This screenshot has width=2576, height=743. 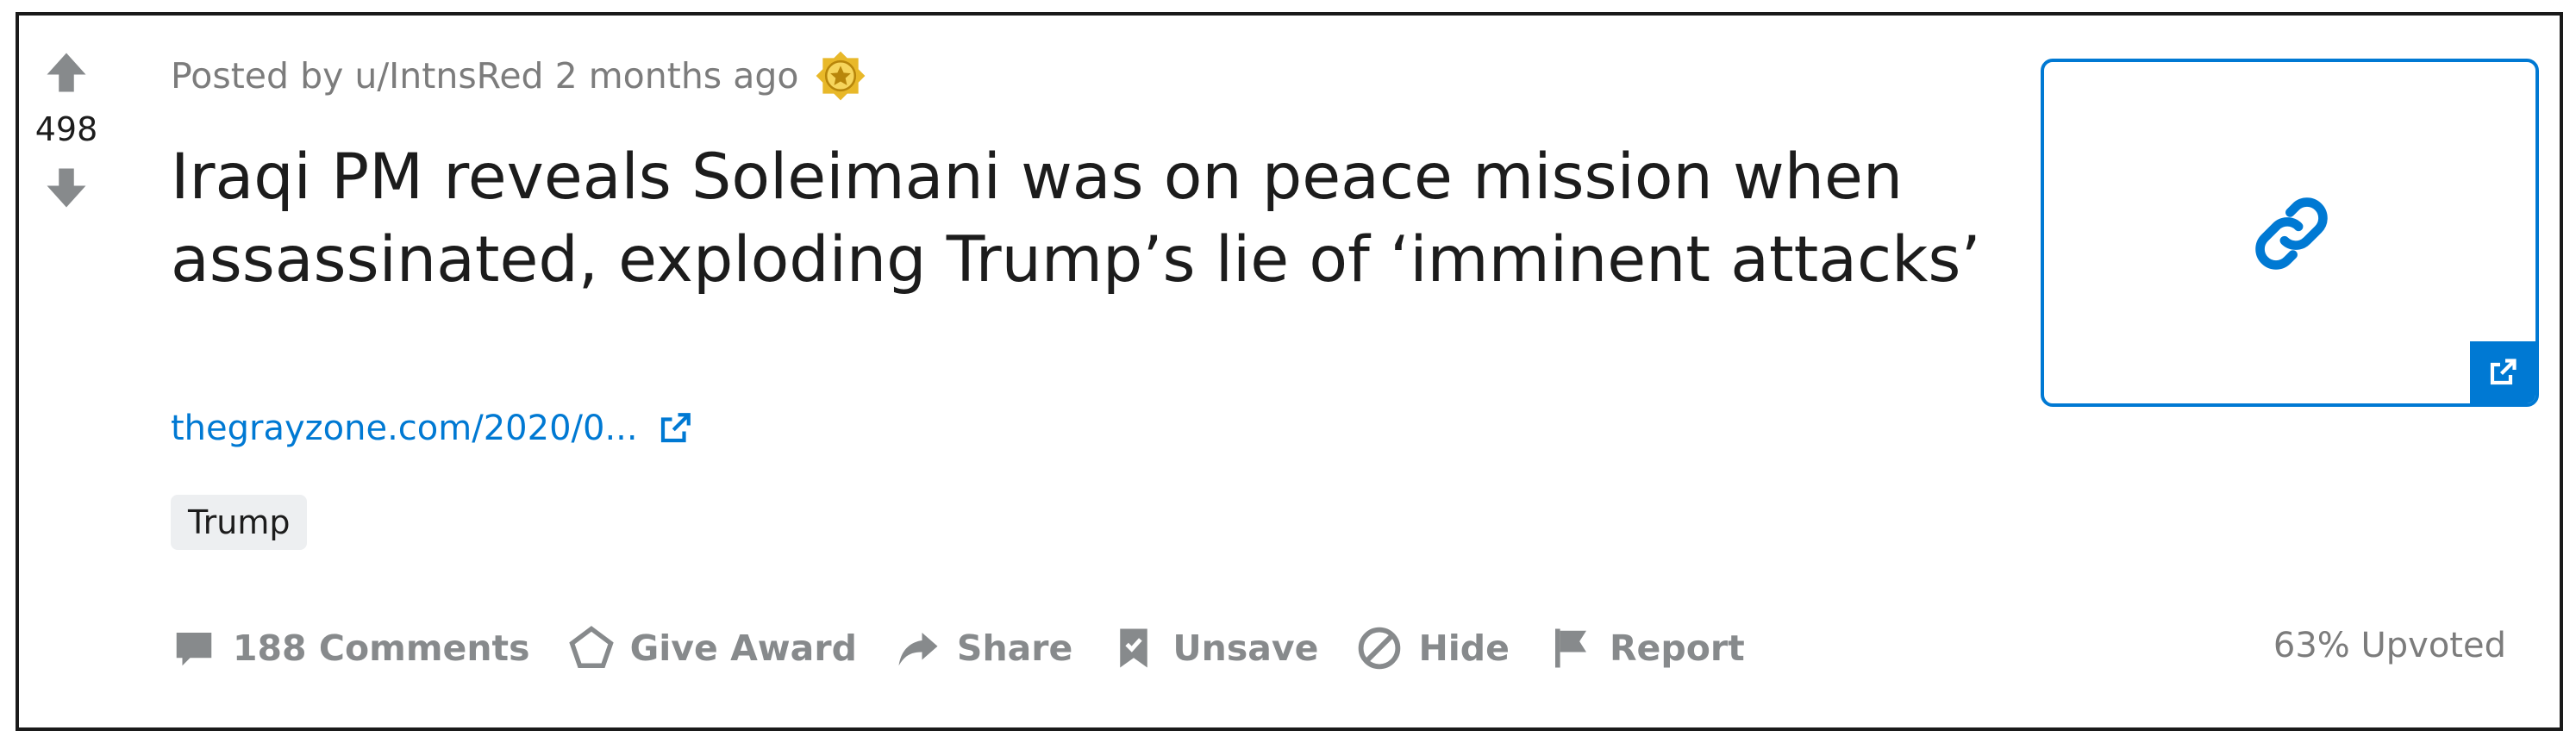 What do you see at coordinates (67, 72) in the screenshot?
I see `upvote-arrow-icon` at bounding box center [67, 72].